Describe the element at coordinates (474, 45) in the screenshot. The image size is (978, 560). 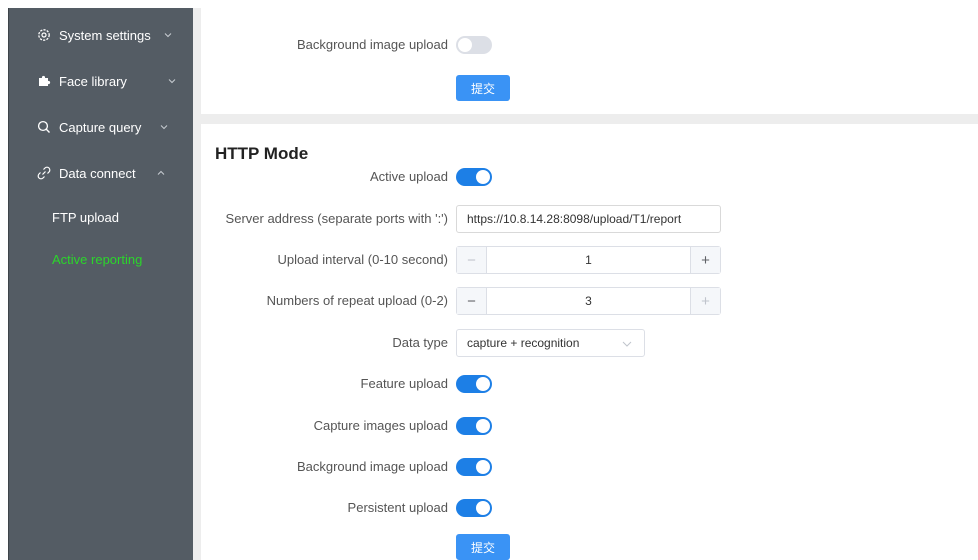
I see `background-upload-toggle` at that location.